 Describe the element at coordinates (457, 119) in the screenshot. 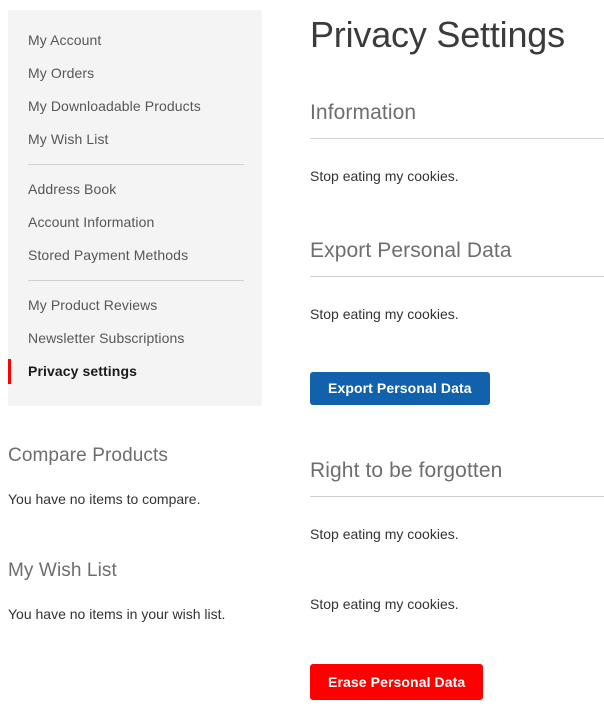

I see `information-block-title: Information` at that location.